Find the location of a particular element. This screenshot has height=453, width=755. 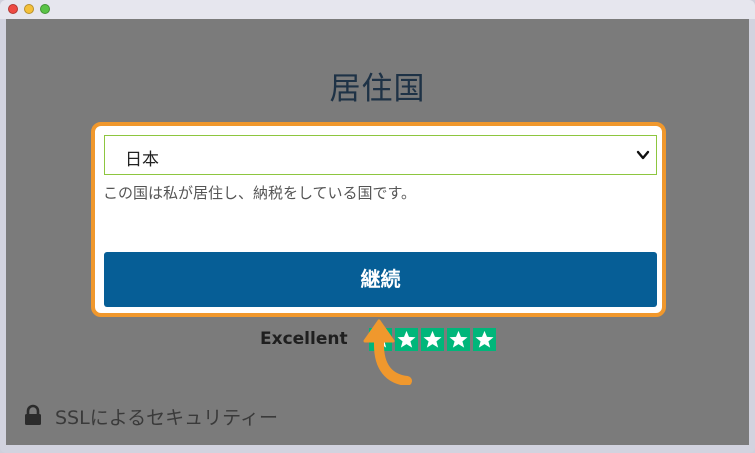

security-label: SSLによるセキュリティー is located at coordinates (166, 418).